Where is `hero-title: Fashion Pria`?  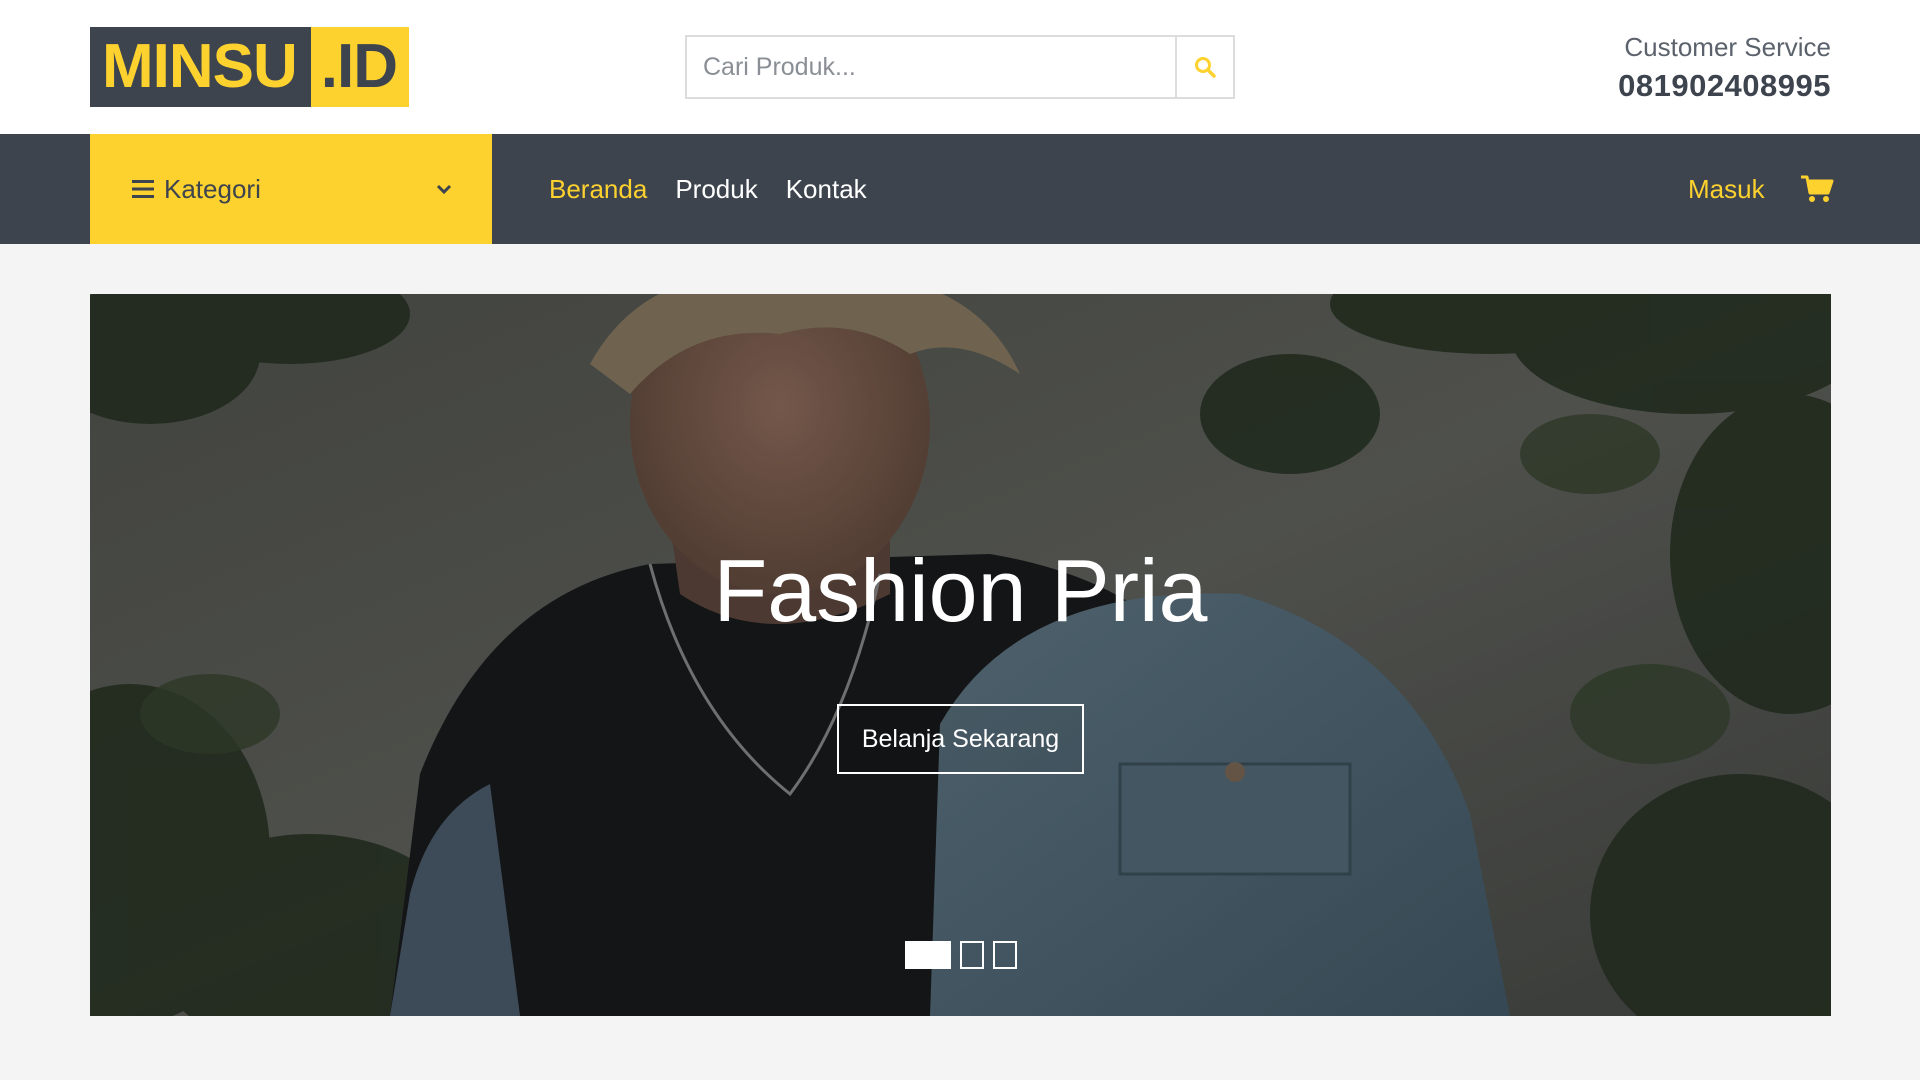 hero-title: Fashion Pria is located at coordinates (960, 590).